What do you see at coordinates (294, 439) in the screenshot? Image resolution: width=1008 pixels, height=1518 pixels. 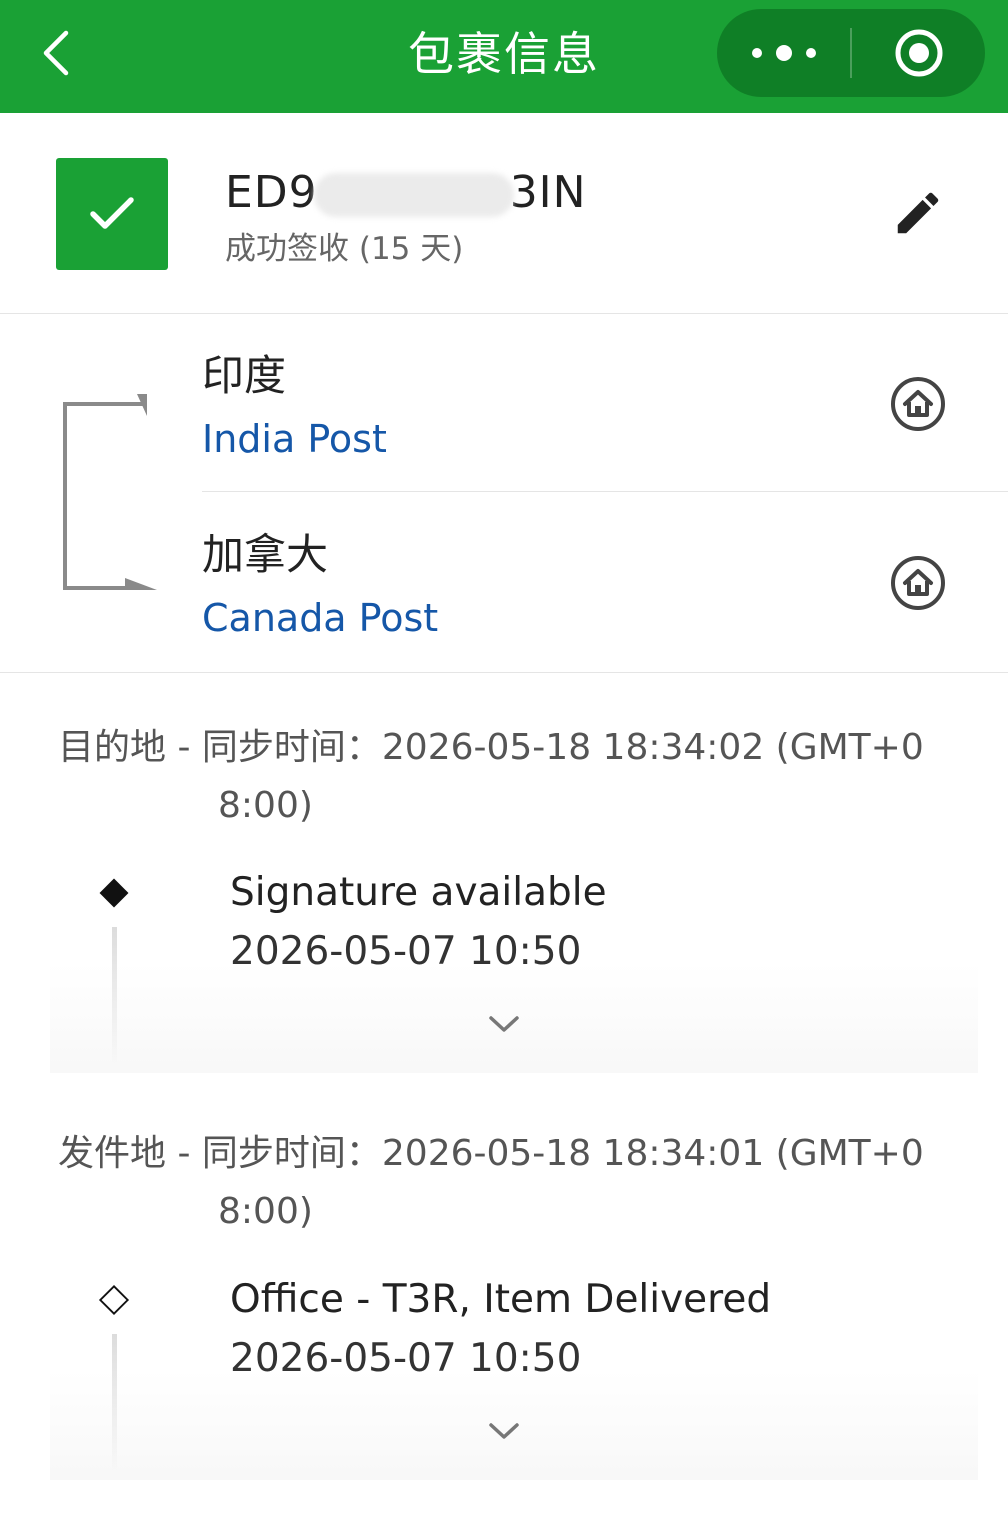 I see `origin-carrier-link: India Post` at bounding box center [294, 439].